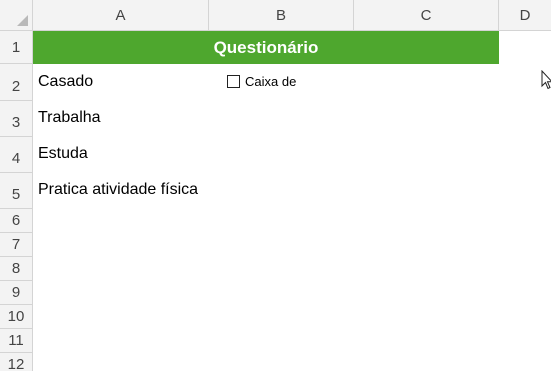  Describe the element at coordinates (16, 245) in the screenshot. I see `row-header-7: 7` at that location.